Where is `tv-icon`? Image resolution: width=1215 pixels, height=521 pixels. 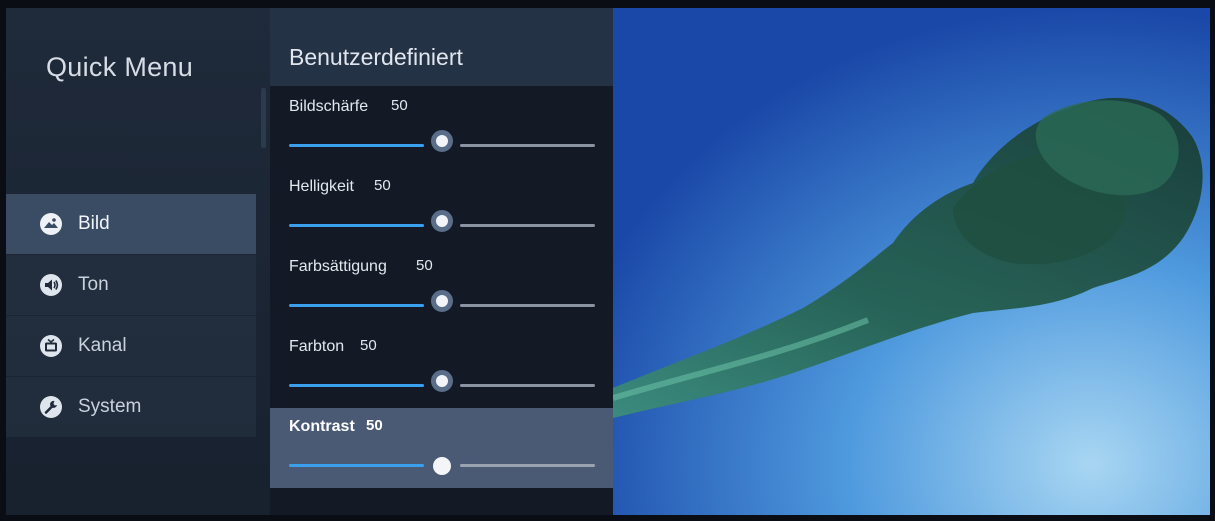
tv-icon is located at coordinates (51, 346).